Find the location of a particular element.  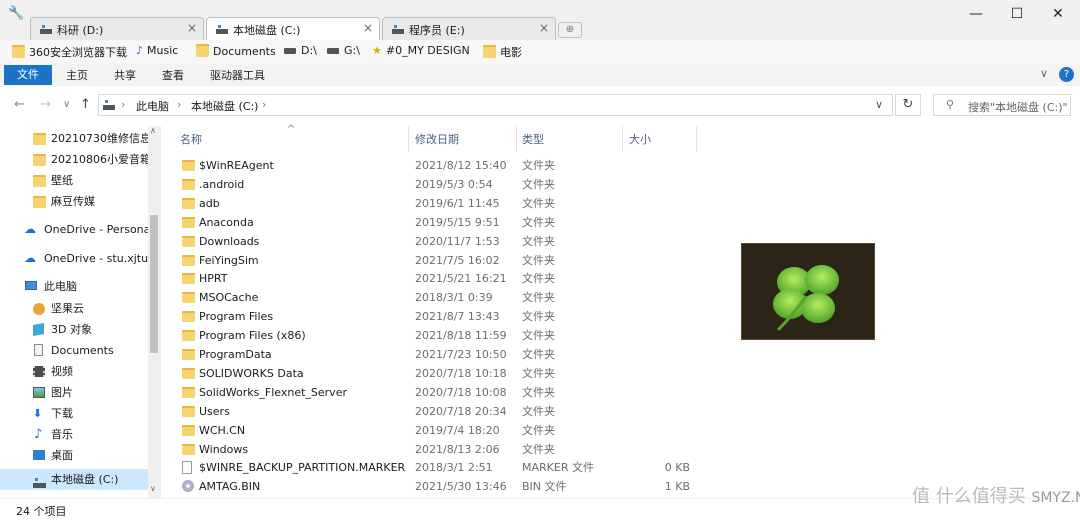

file-row: .android 2019/5/3 0:54 文件夹 is located at coordinates (443, 184).